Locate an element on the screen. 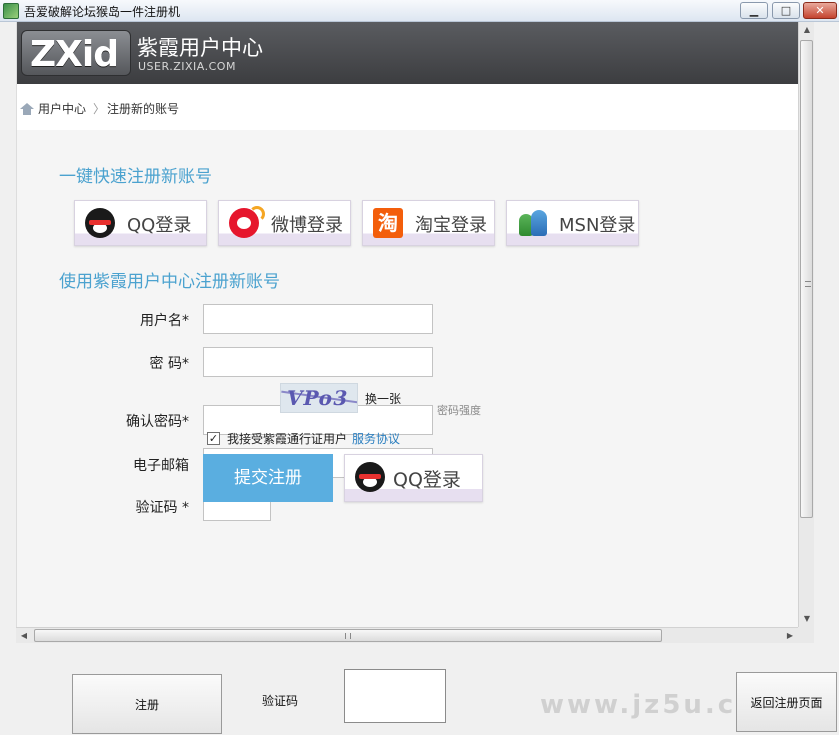 This screenshot has width=839, height=735. refresh-captcha-link: 换一张 is located at coordinates (383, 398).